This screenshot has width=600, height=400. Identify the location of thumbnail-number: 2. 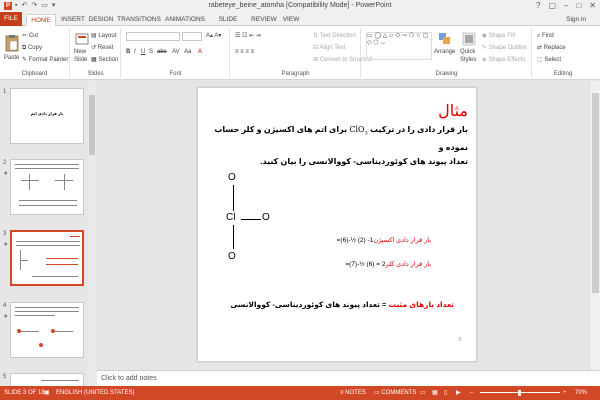
(5, 163).